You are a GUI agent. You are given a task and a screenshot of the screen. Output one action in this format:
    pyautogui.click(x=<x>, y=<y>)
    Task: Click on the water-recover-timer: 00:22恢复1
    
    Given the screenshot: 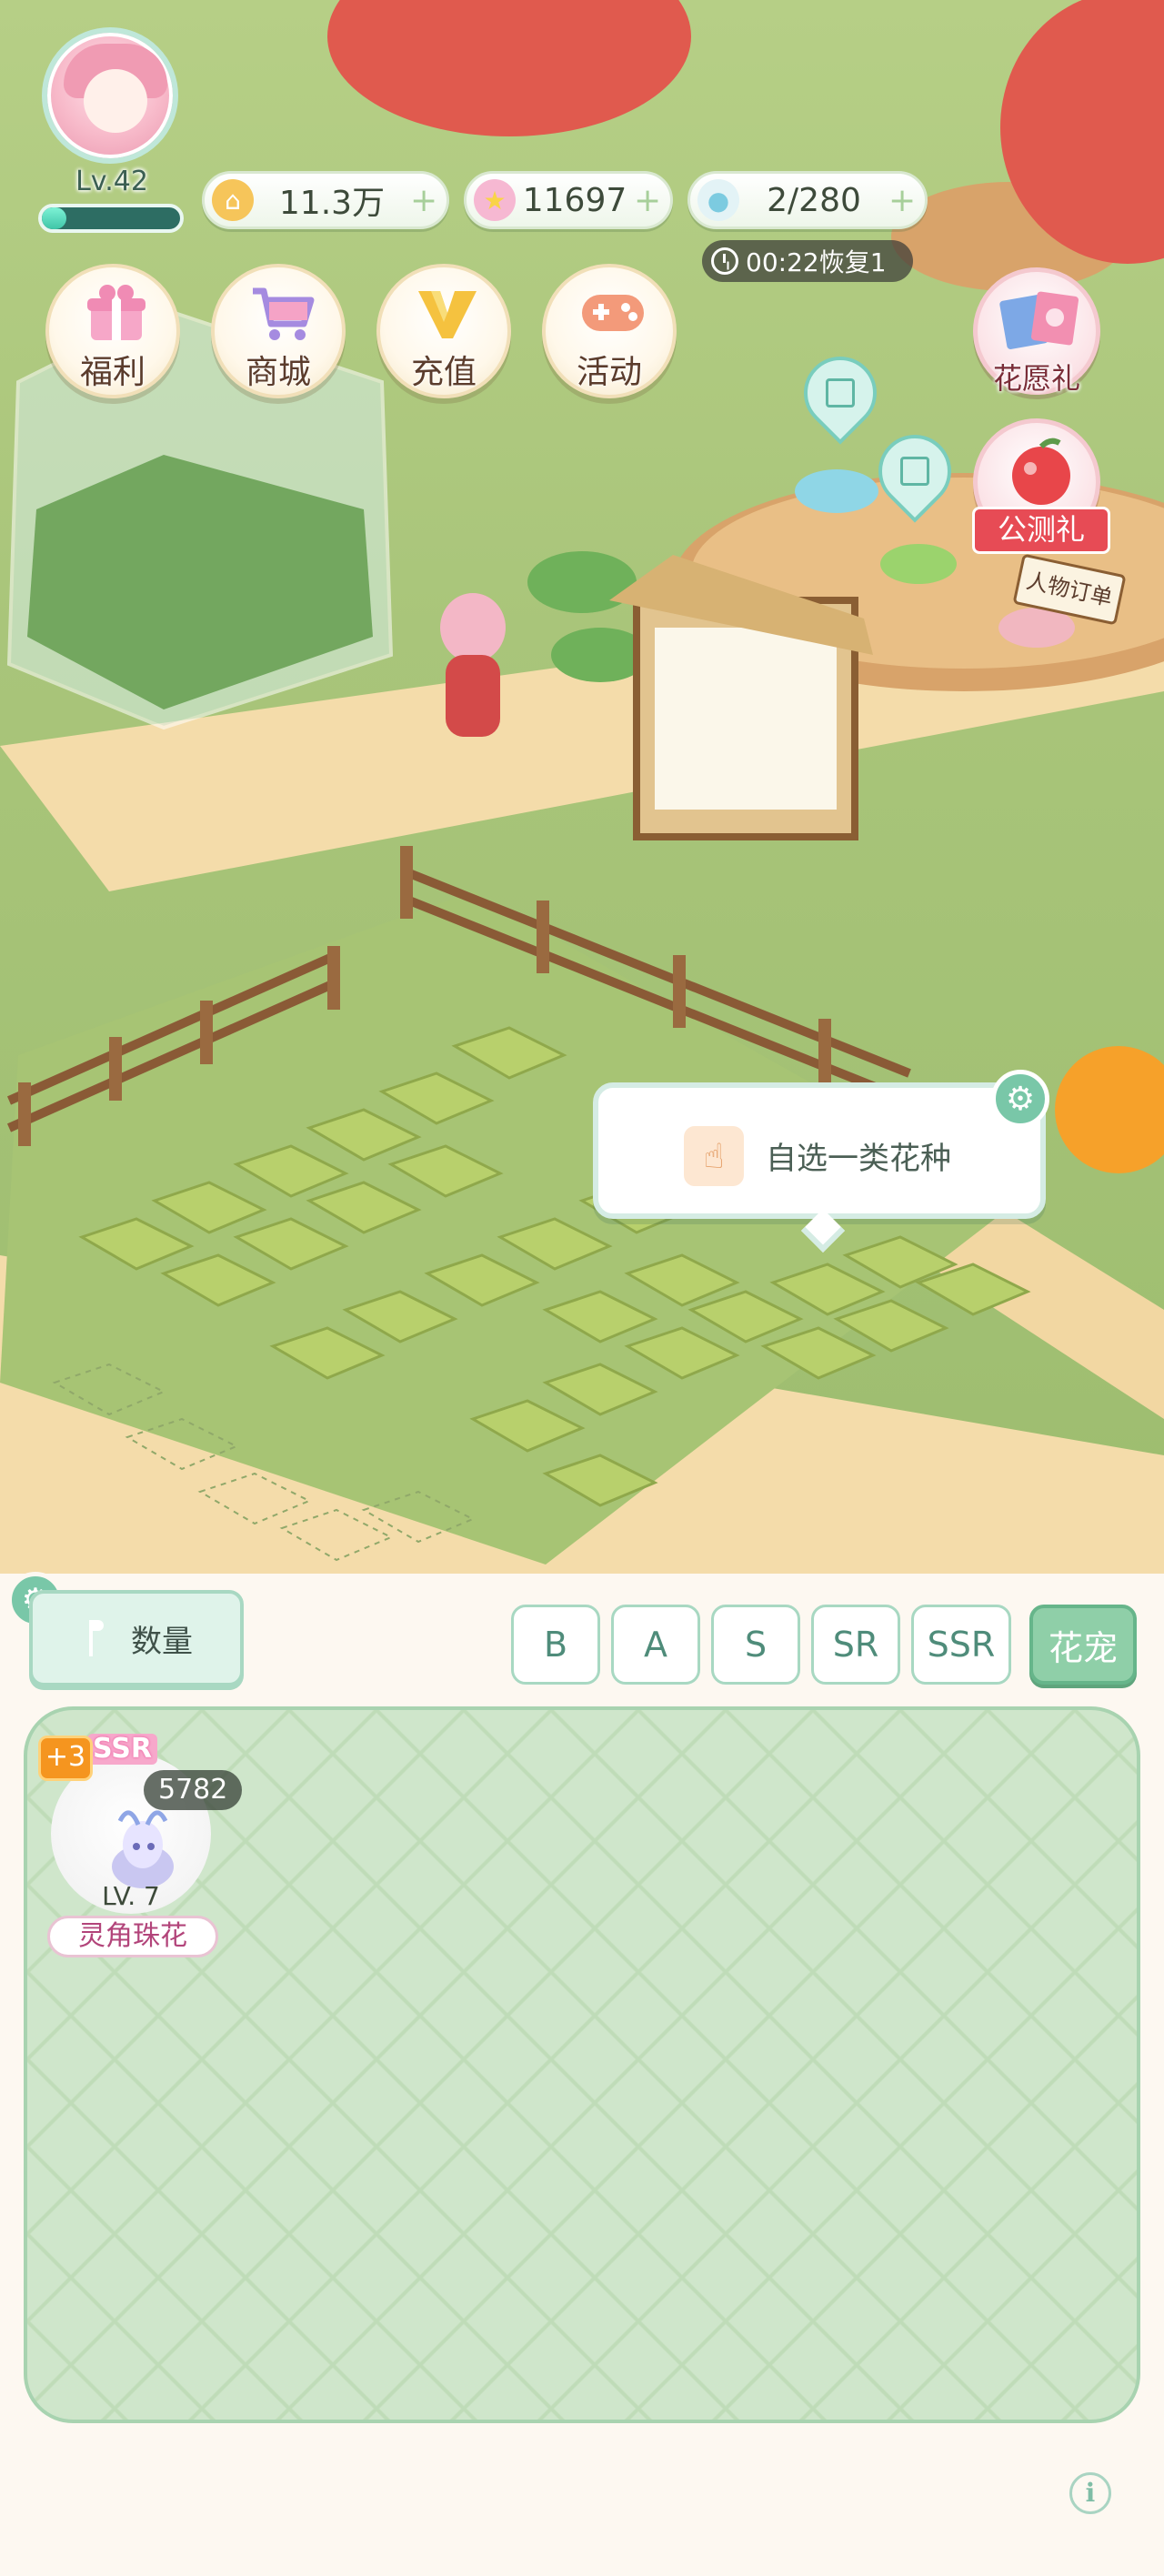 What is the action you would take?
    pyautogui.click(x=808, y=261)
    